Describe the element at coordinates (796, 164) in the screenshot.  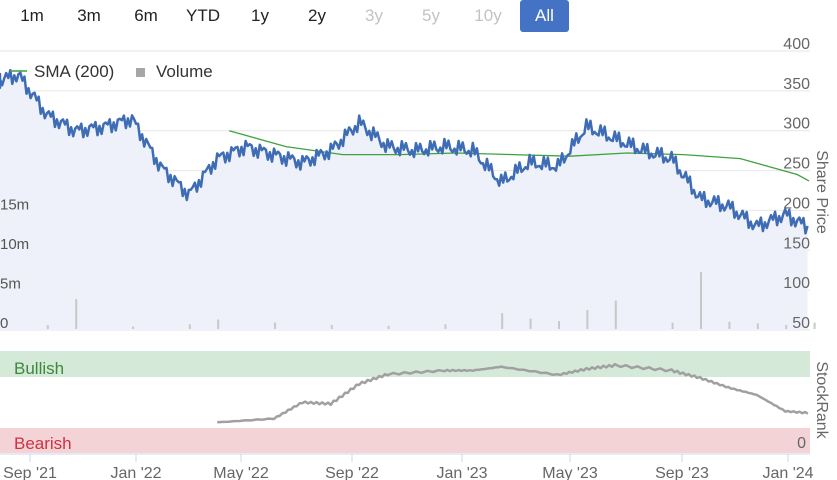
I see `price-tick-label: 250` at that location.